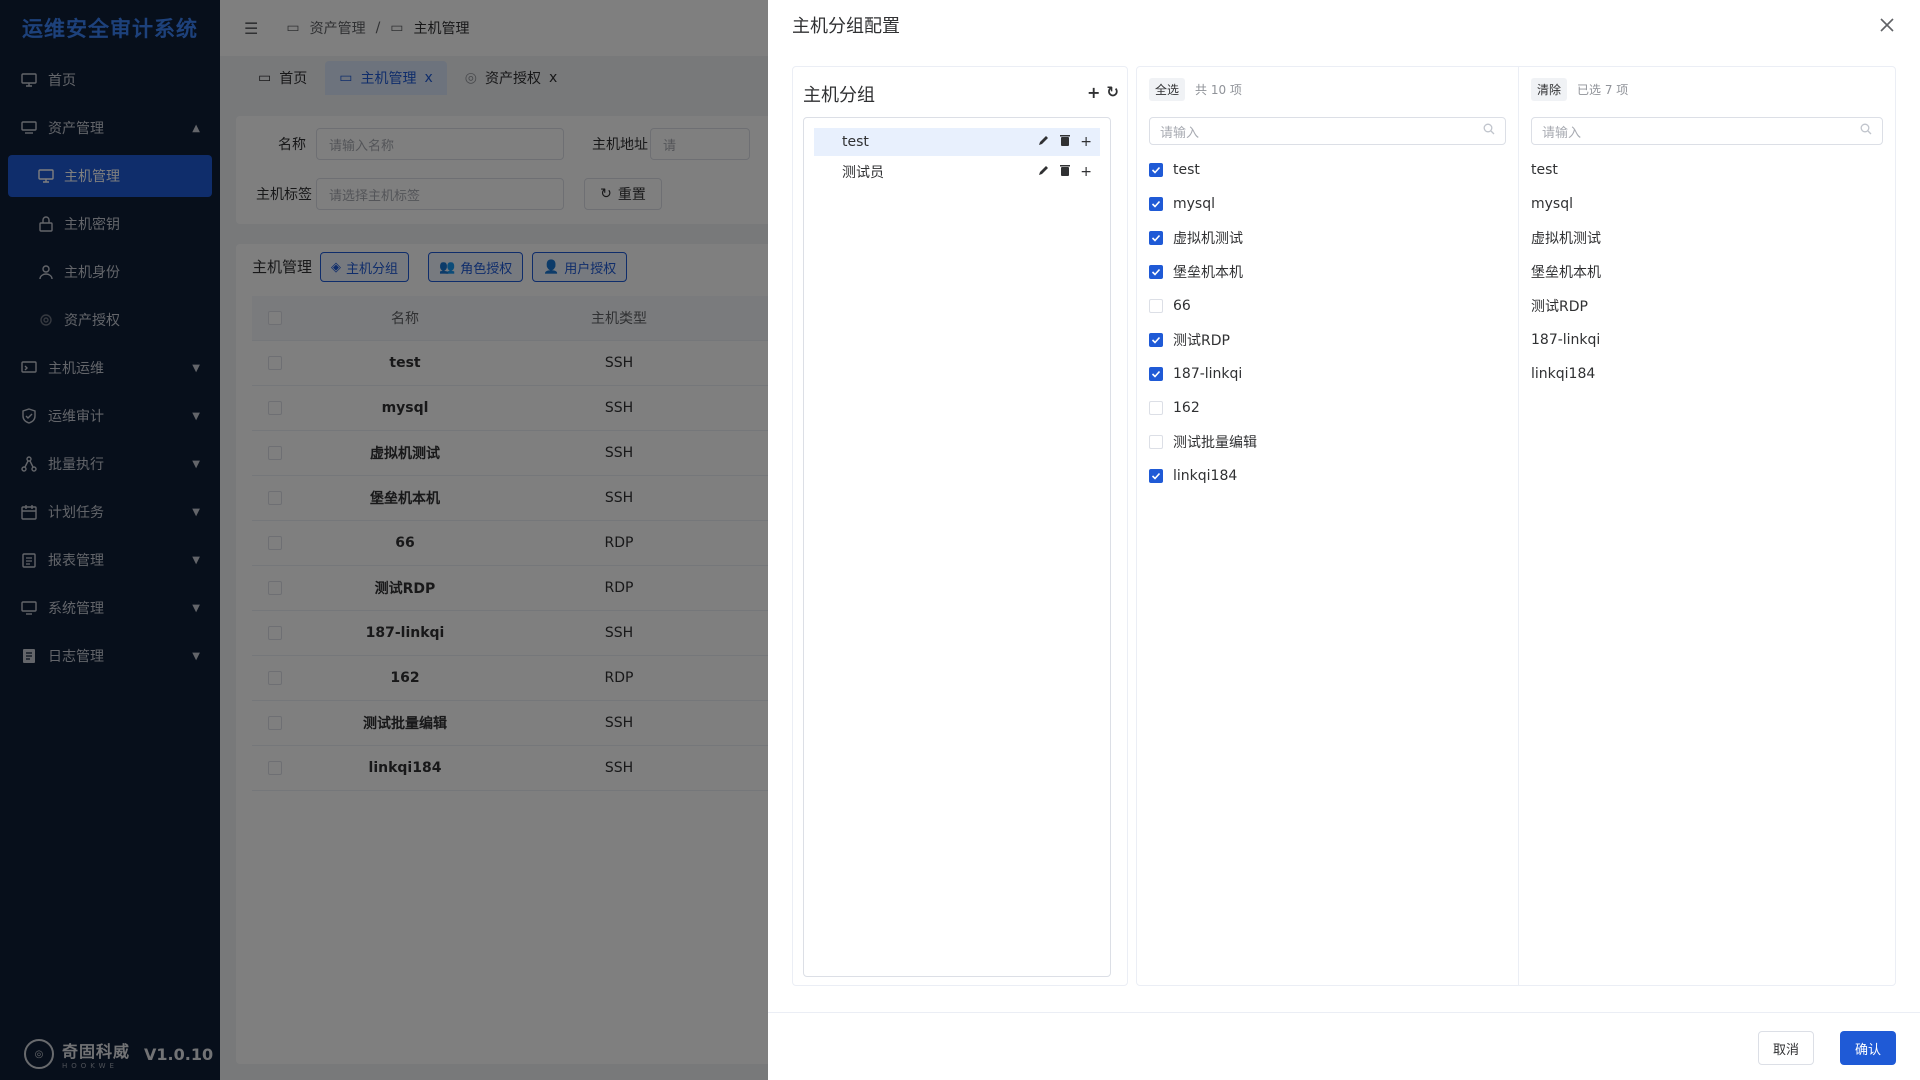 This screenshot has height=1080, width=1920. Describe the element at coordinates (1103, 92) in the screenshot. I see `group-tools: + ↻` at that location.